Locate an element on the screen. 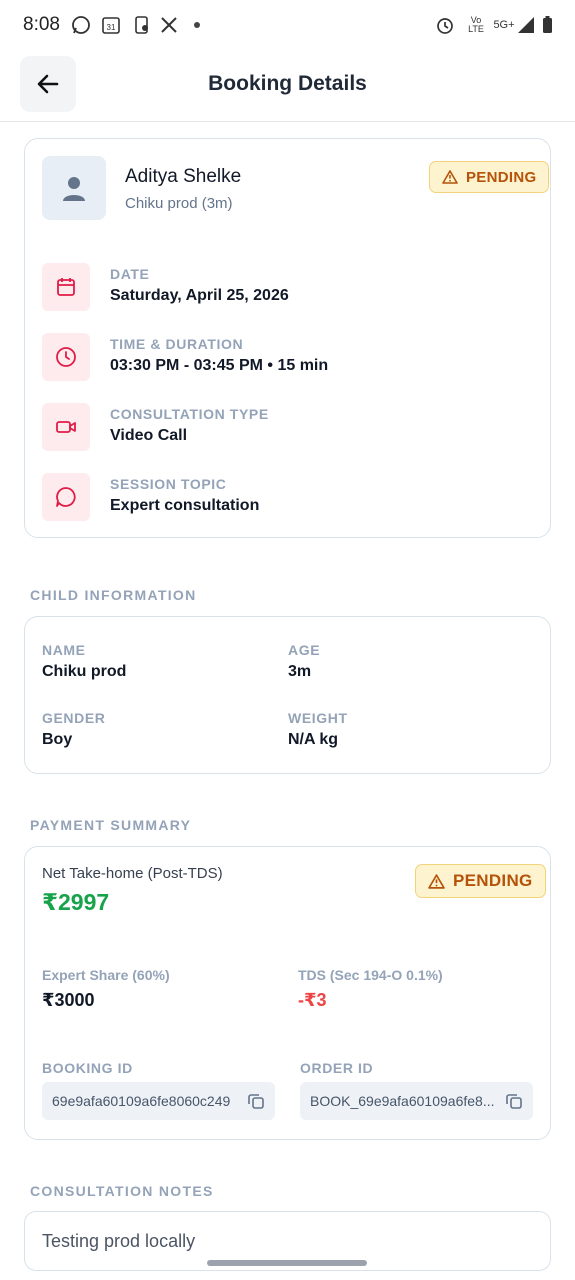 This screenshot has height=1280, width=575. app-icon is located at coordinates (142, 25).